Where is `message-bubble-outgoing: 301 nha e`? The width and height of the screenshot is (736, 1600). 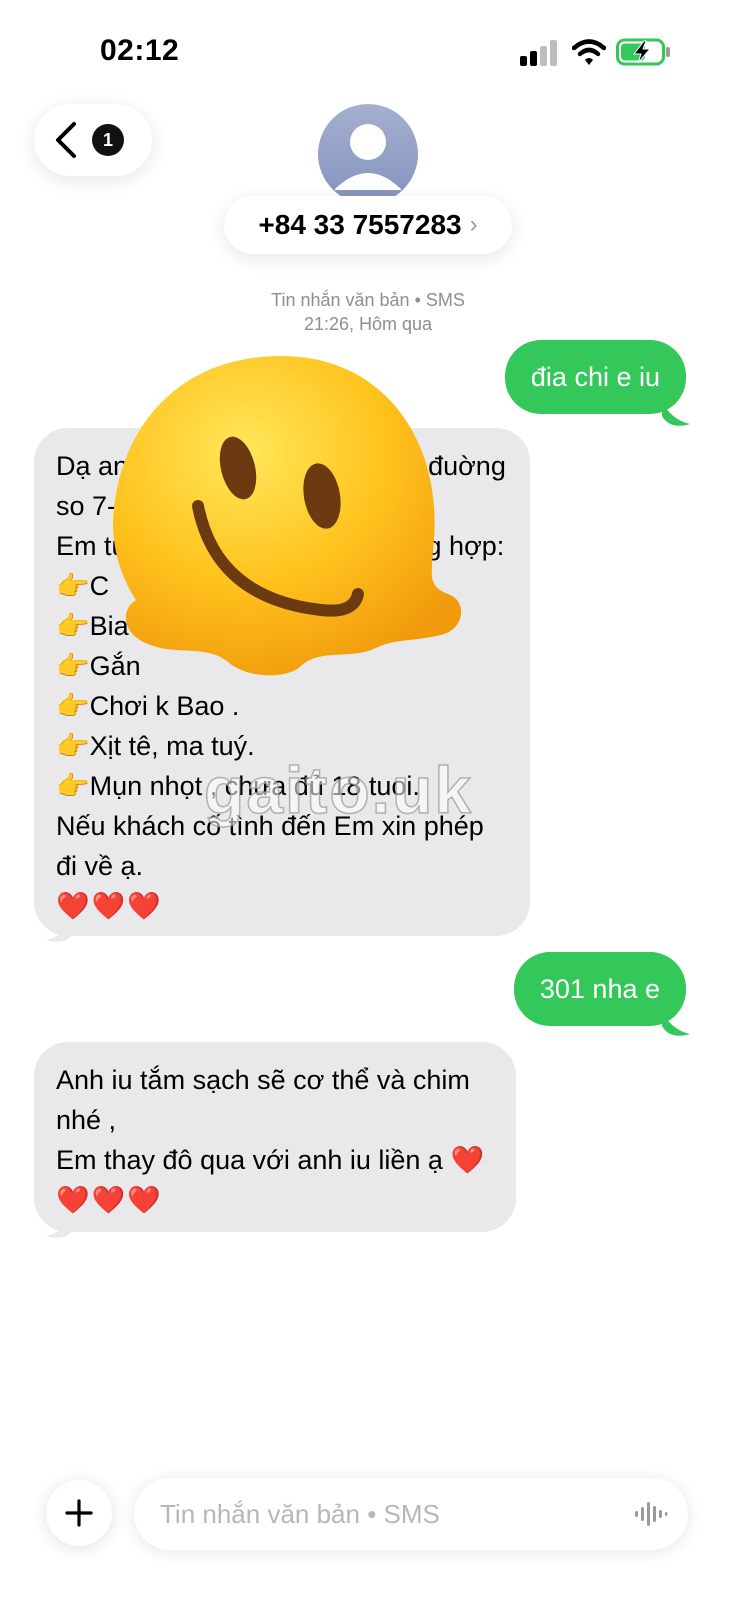
message-bubble-outgoing: 301 nha e is located at coordinates (599, 989).